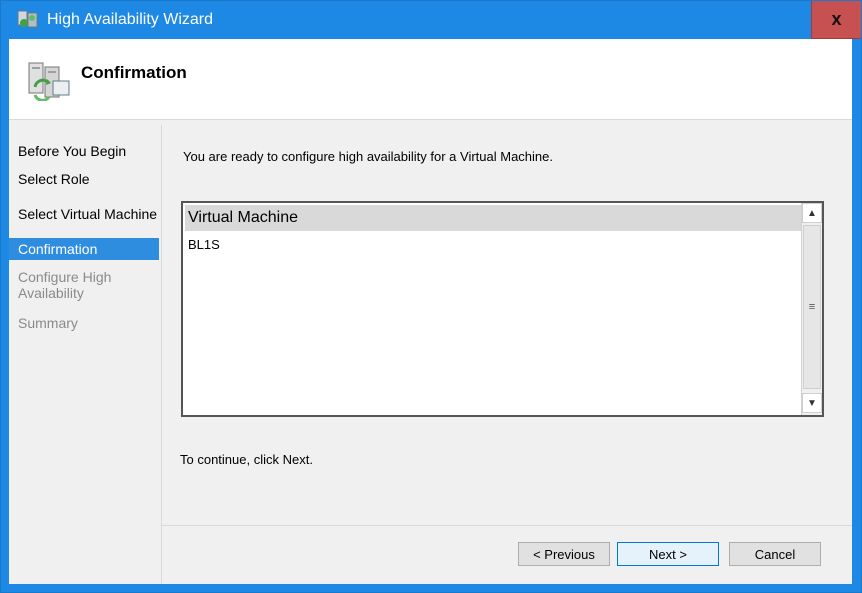 The image size is (862, 593). Describe the element at coordinates (84, 214) in the screenshot. I see `nav-item-select-virtual-machine: Select Virtual Machine` at that location.